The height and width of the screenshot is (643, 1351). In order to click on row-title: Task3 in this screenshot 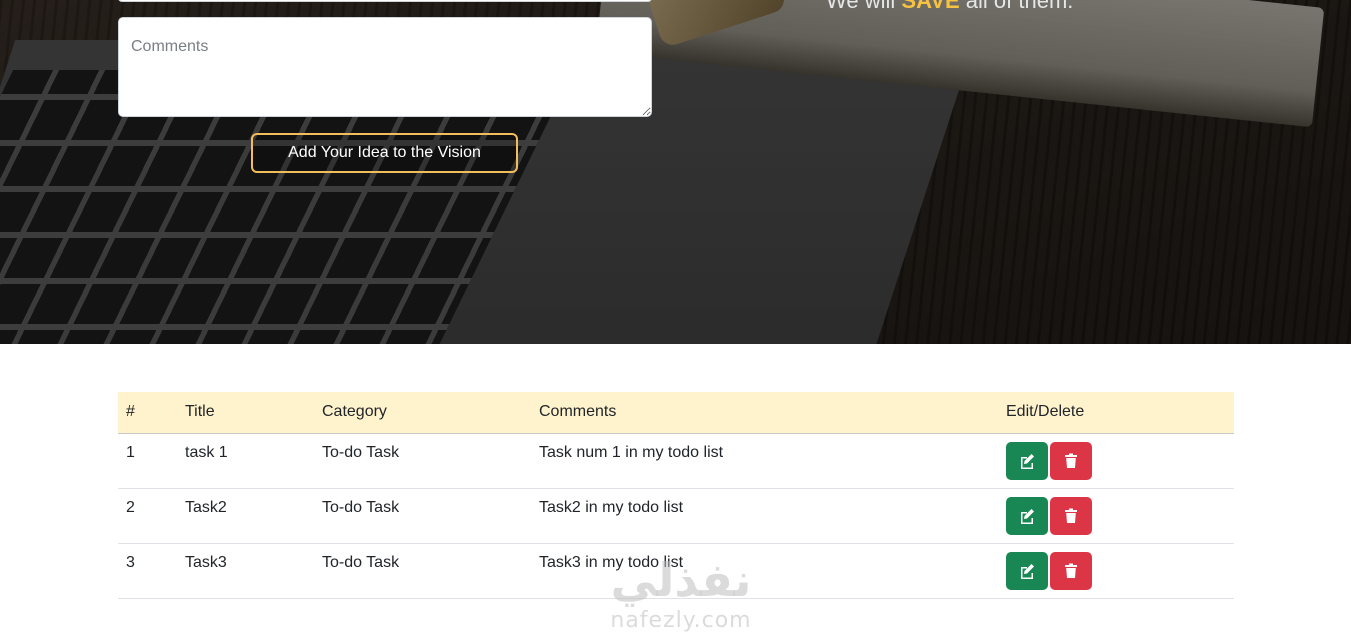, I will do `click(245, 571)`.